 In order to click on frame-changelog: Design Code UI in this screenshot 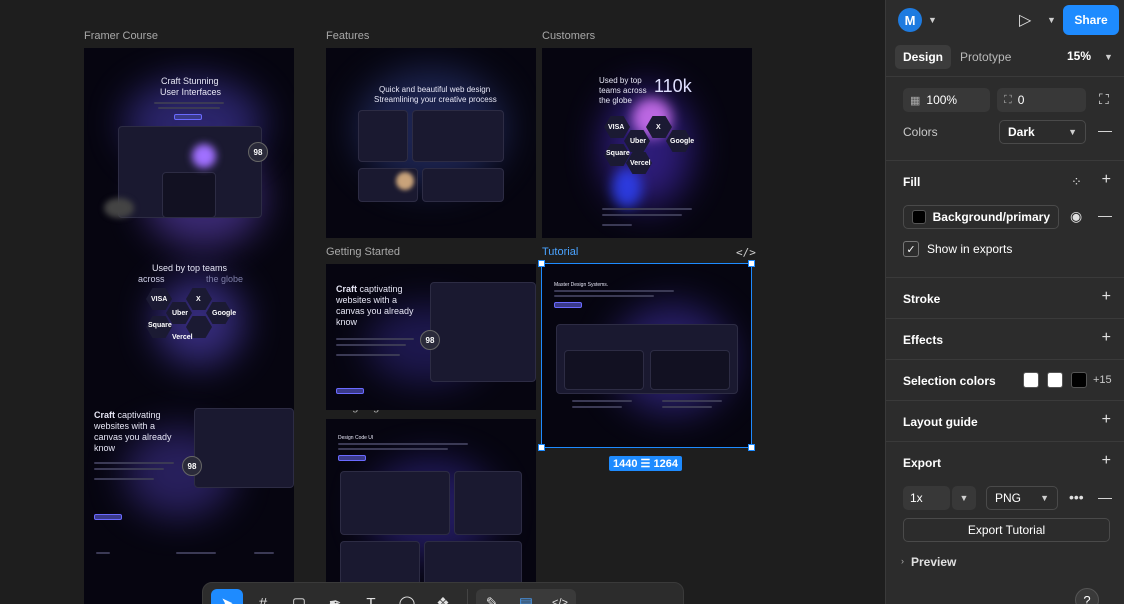, I will do `click(431, 511)`.